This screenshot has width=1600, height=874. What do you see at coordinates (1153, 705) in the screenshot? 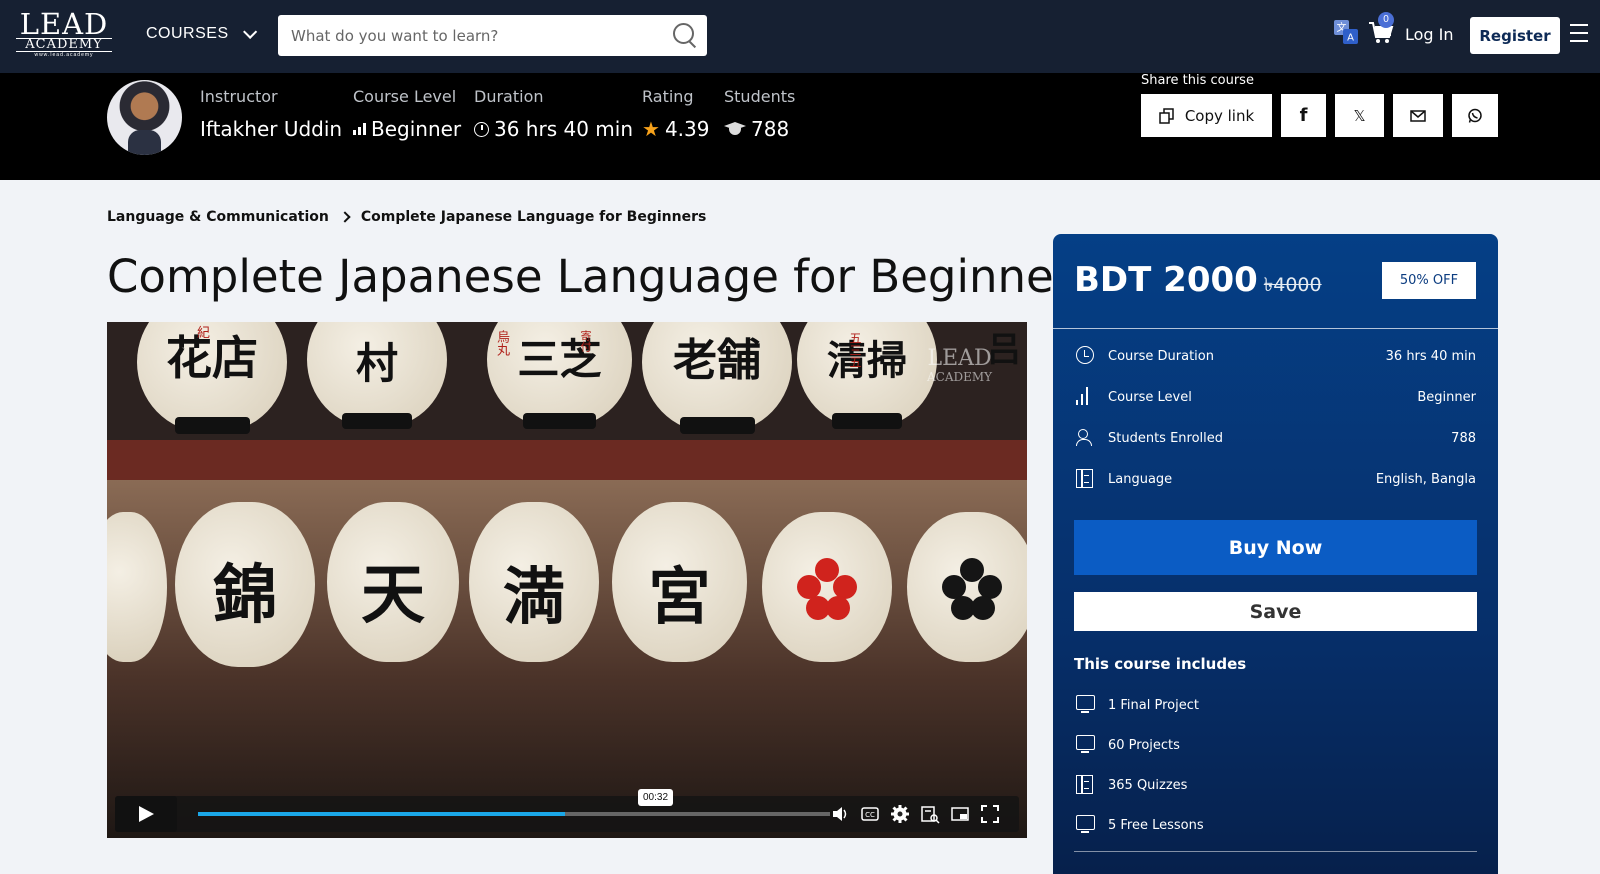
I see `includes-label: 1 Final Project` at bounding box center [1153, 705].